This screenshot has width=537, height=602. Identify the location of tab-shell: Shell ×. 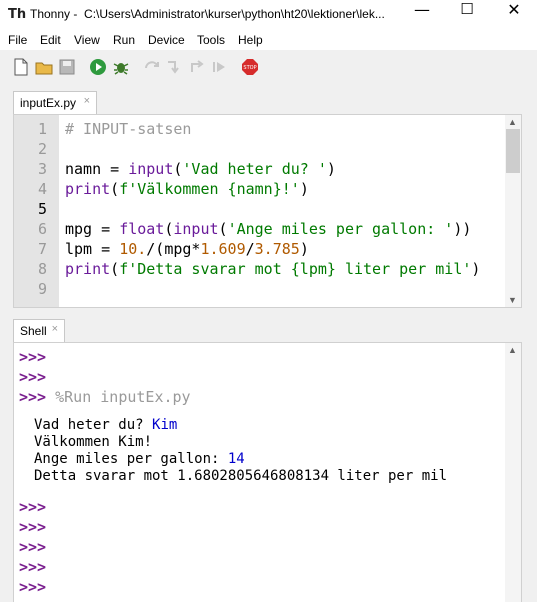
(39, 330).